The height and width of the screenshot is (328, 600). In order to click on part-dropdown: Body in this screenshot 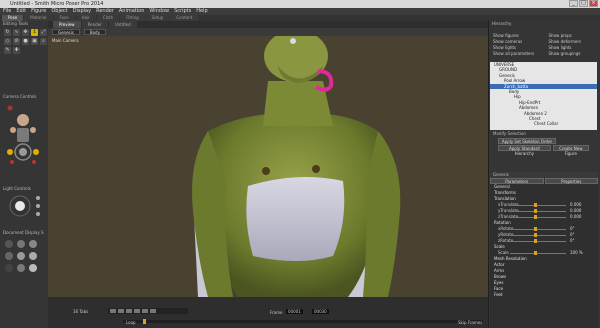, I will do `click(94, 32)`.